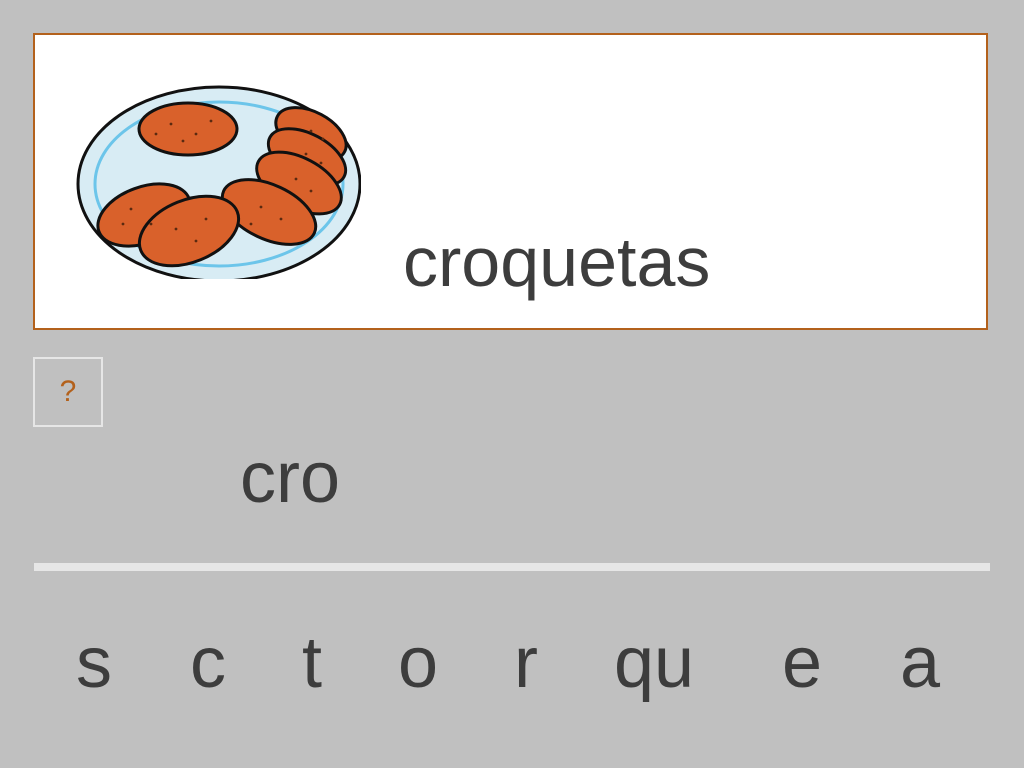  Describe the element at coordinates (526, 663) in the screenshot. I see `syllable-tile: r` at that location.